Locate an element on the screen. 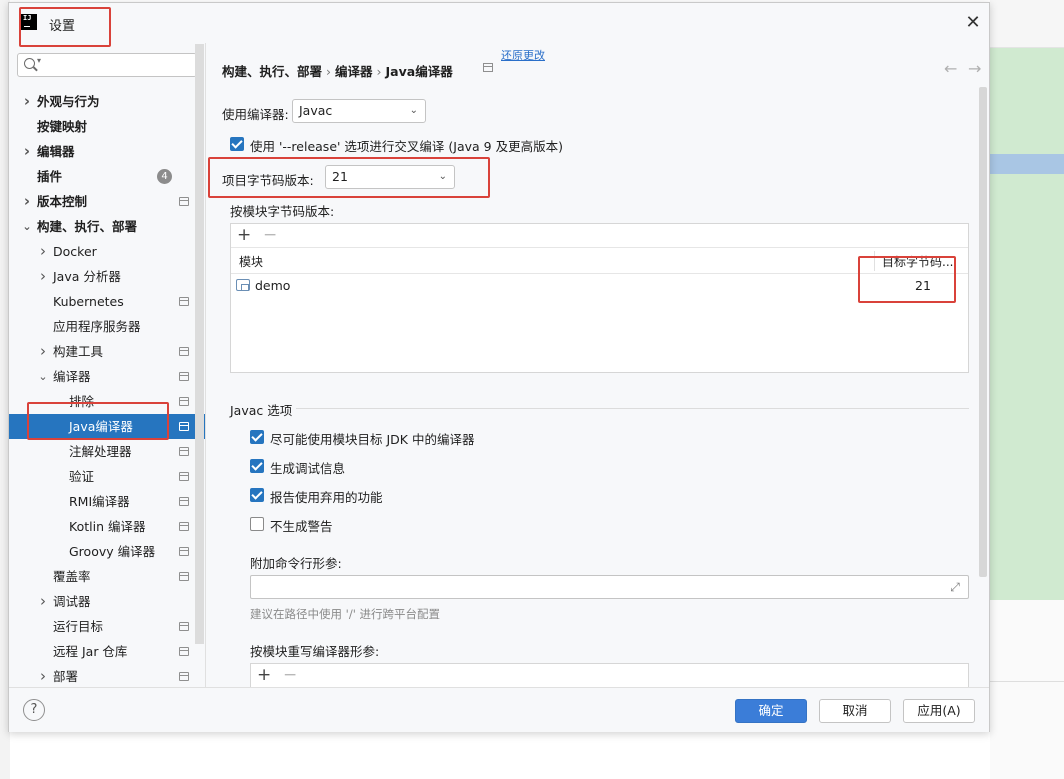 The width and height of the screenshot is (1064, 779). sidebar-item: Kotlin 编译器 is located at coordinates (107, 526).